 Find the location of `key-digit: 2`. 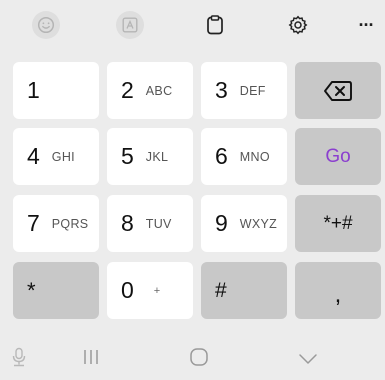

key-digit: 2 is located at coordinates (127, 90).